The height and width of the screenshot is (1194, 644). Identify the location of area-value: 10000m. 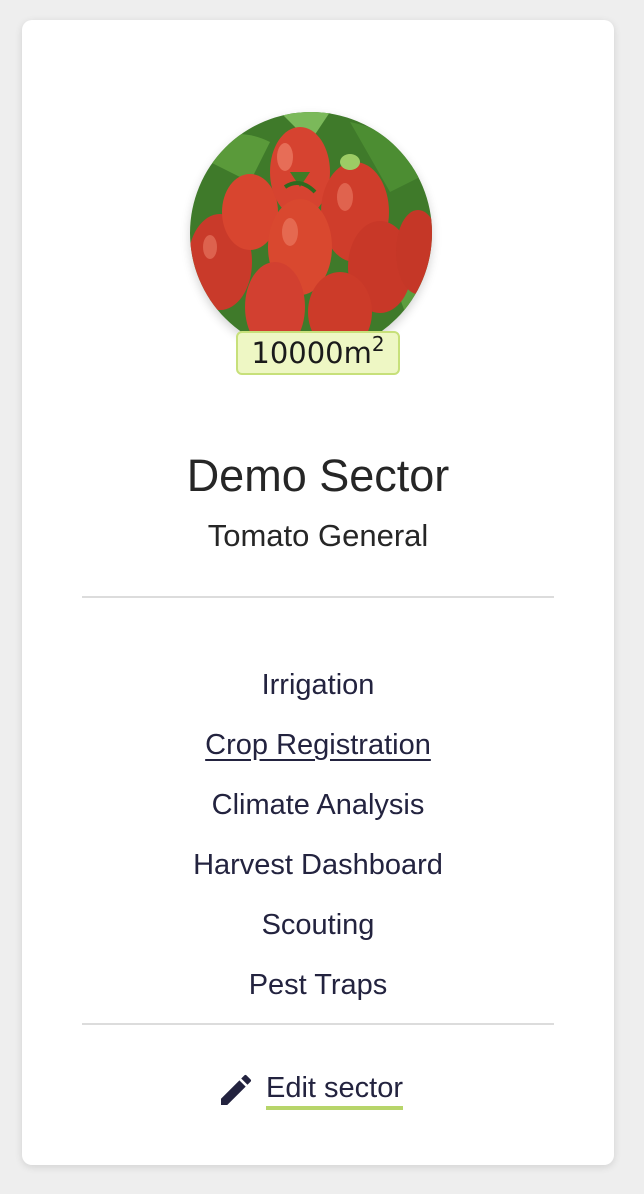
(311, 353).